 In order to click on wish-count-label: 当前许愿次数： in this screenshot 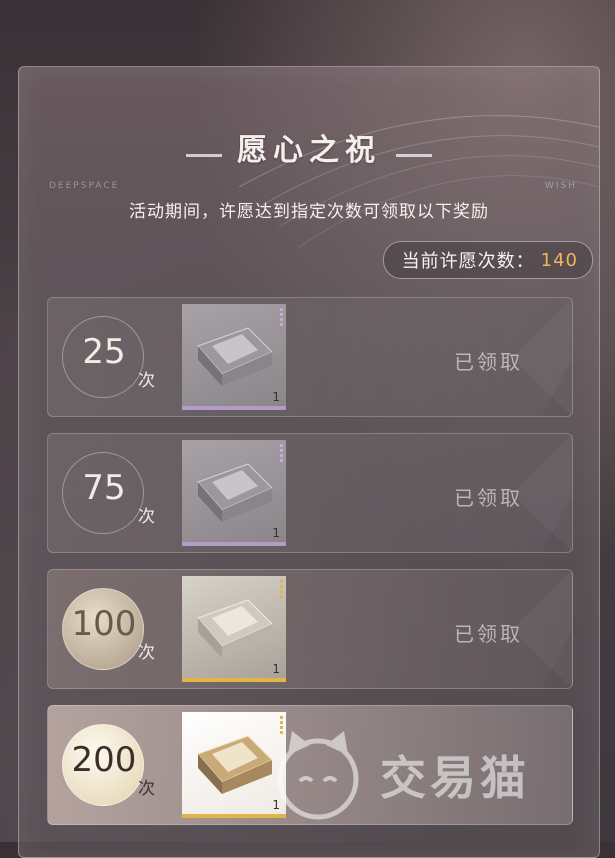, I will do `click(468, 261)`.